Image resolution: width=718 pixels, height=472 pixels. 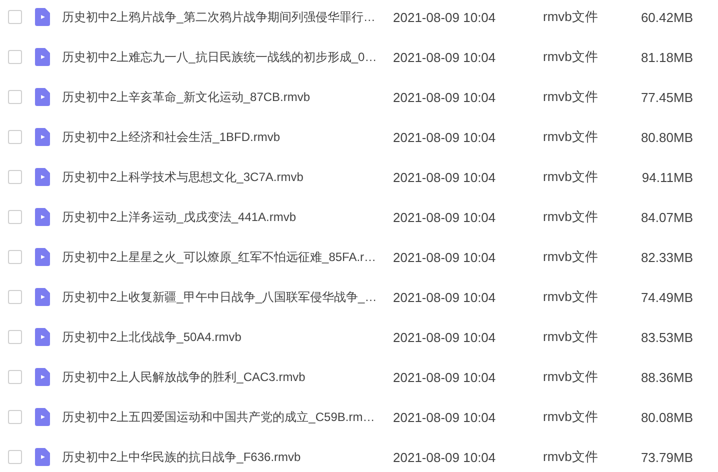 What do you see at coordinates (666, 337) in the screenshot?
I see `file-size: 83.53MB` at bounding box center [666, 337].